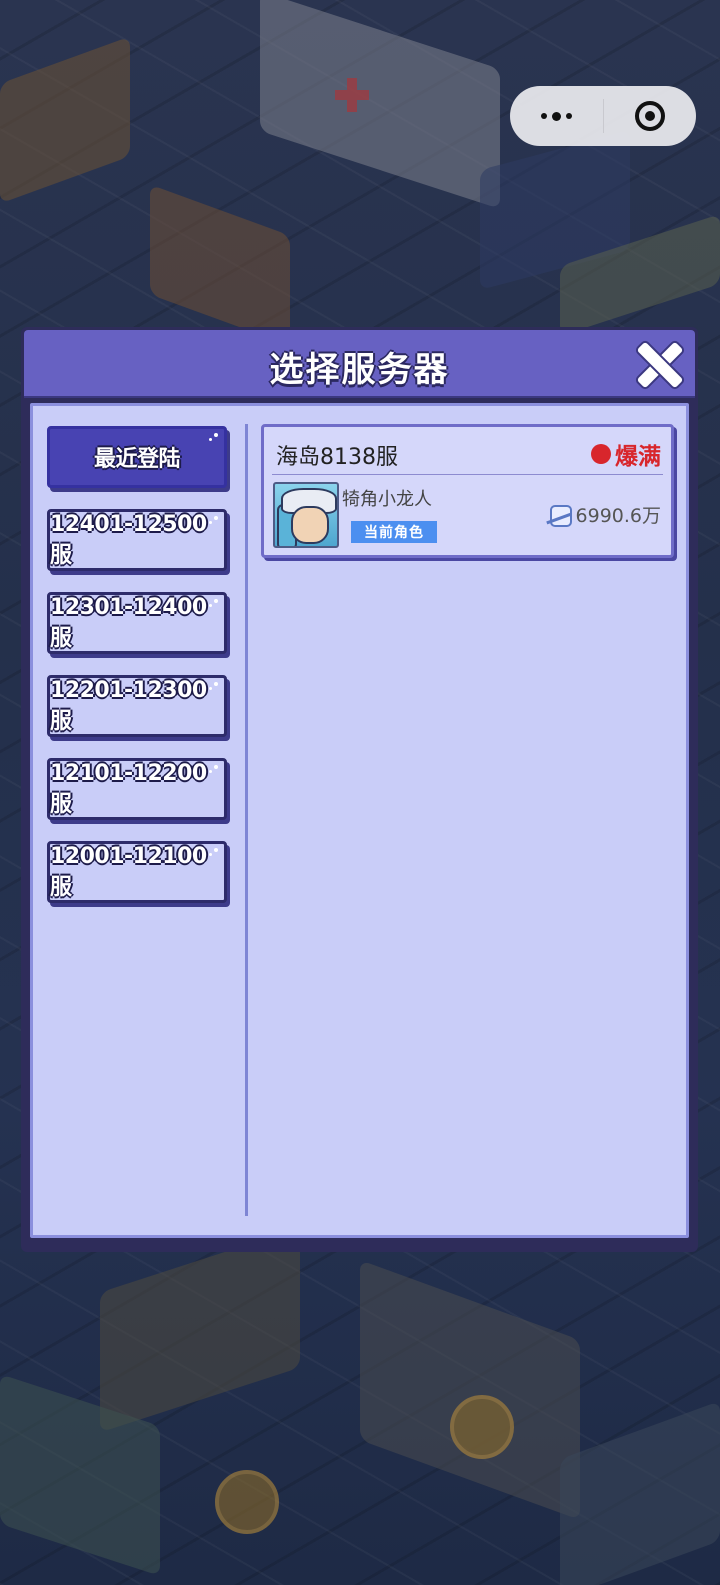 The width and height of the screenshot is (720, 1585). Describe the element at coordinates (337, 457) in the screenshot. I see `server-name: 海岛8138服` at that location.